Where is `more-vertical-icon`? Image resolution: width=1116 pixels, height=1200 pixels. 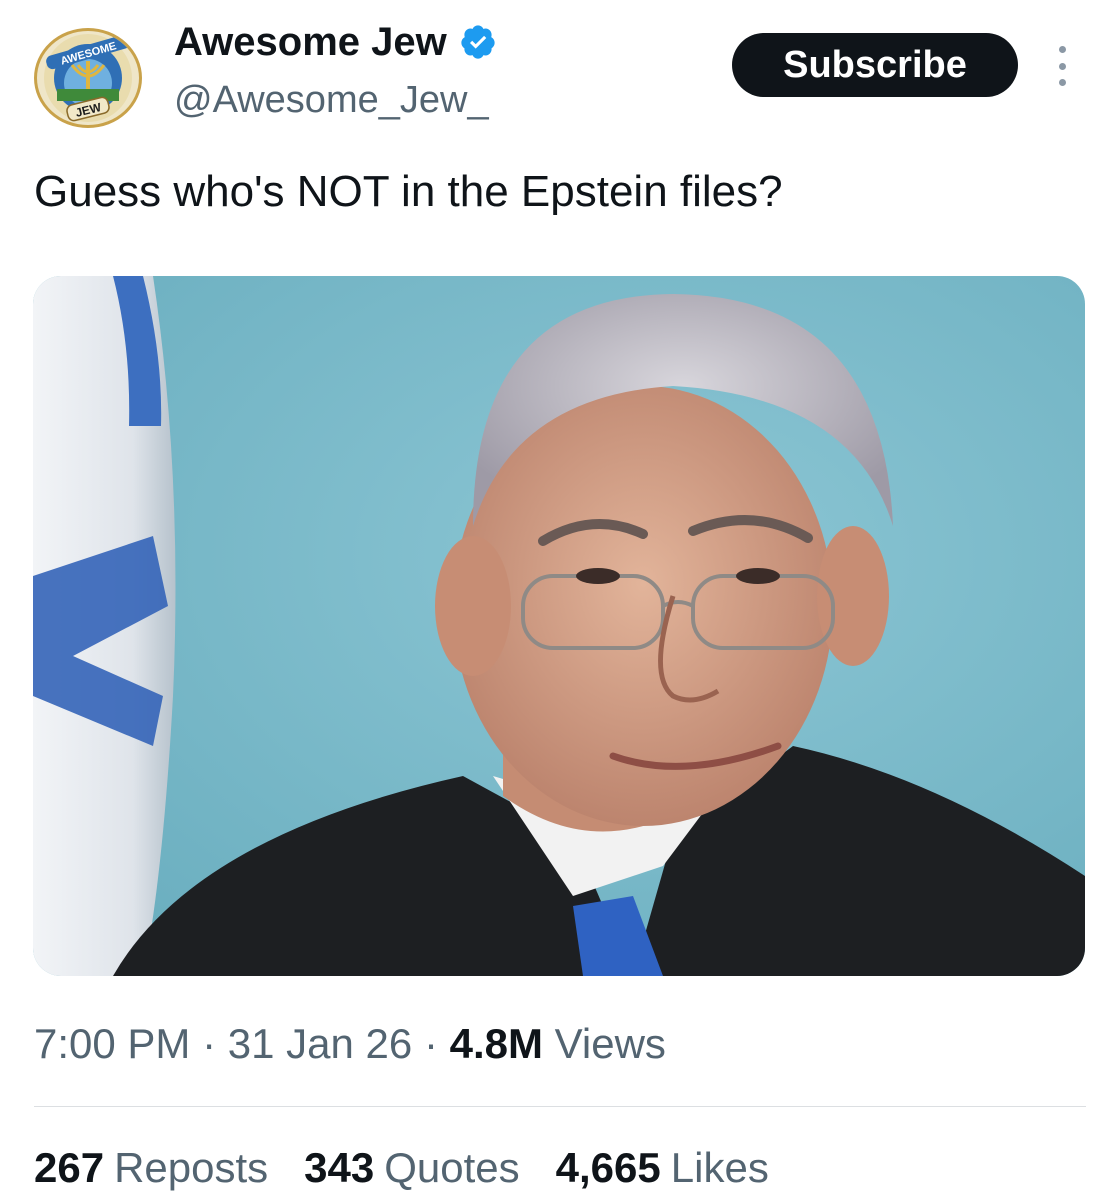 more-vertical-icon is located at coordinates (1062, 66).